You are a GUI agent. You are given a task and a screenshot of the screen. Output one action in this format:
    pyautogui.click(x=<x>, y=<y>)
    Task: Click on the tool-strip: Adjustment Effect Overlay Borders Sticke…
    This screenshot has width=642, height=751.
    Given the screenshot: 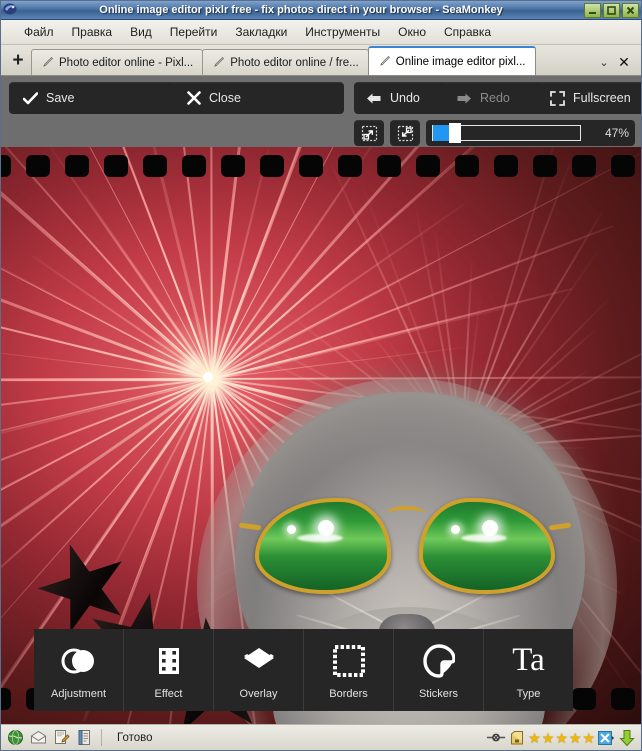 What is the action you would take?
    pyautogui.click(x=303, y=670)
    